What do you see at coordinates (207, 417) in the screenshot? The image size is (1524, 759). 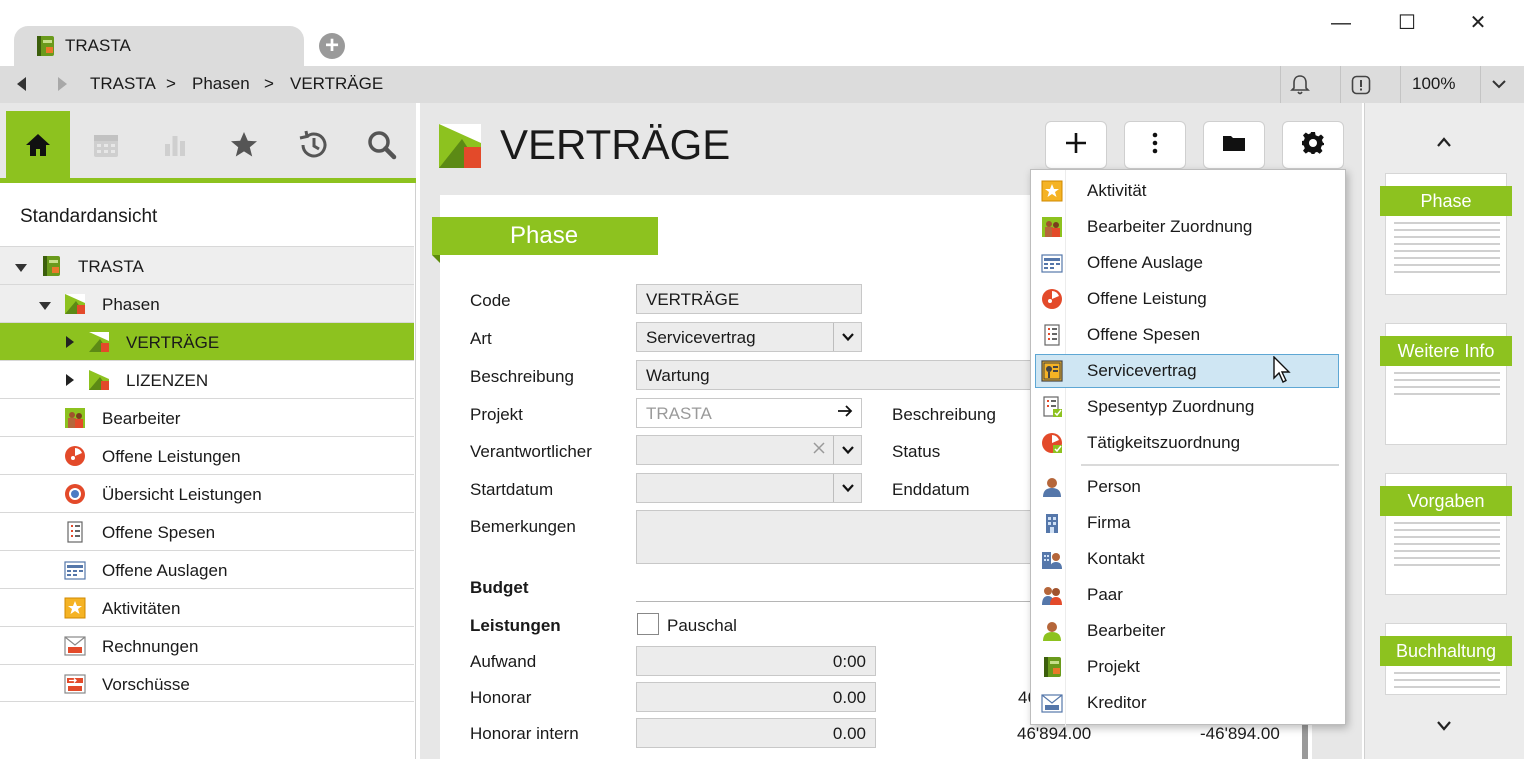 I see `tree-item-bearbeiter: Bearbeiter` at bounding box center [207, 417].